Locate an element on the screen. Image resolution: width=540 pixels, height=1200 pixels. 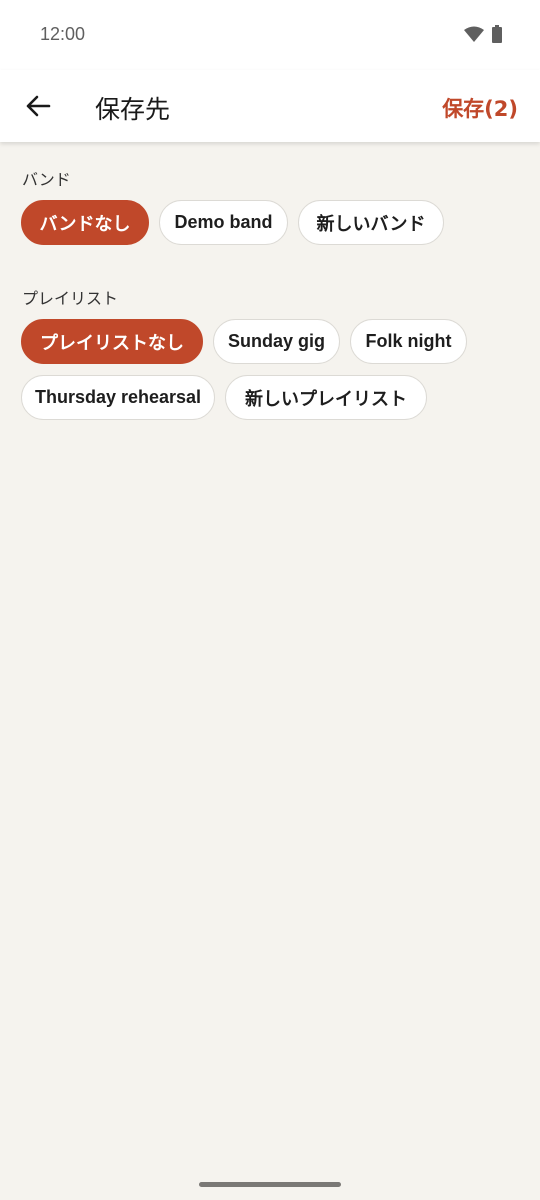
band-section-label: バンド is located at coordinates (46, 179).